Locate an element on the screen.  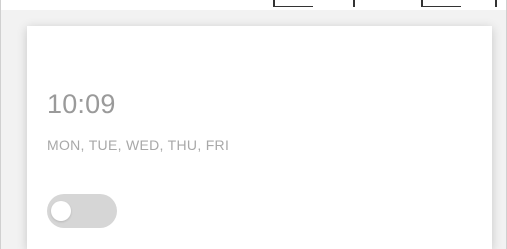
alarm-repeat-days: MON, TUE, WED, THU, FRI is located at coordinates (138, 145).